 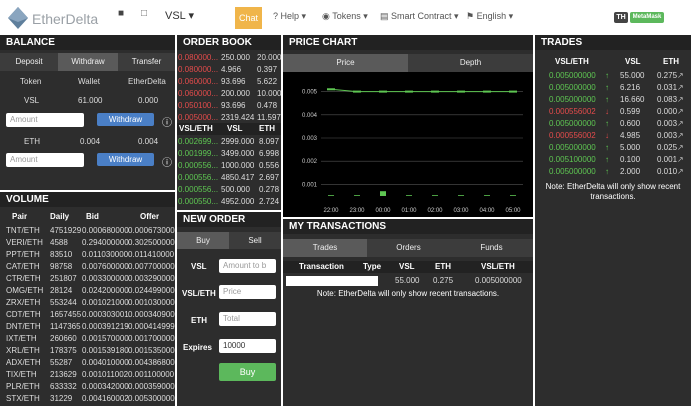 What do you see at coordinates (151, 350) in the screenshot?
I see `volume-offer: 0.001535000` at bounding box center [151, 350].